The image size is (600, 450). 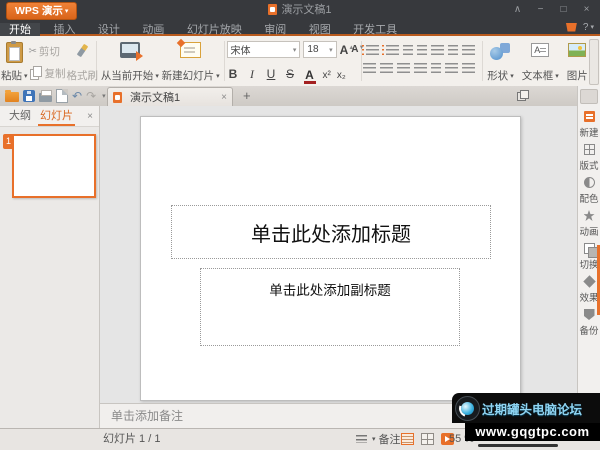 I want to click on sidebar-item-animation: 动画, so click(x=589, y=225).